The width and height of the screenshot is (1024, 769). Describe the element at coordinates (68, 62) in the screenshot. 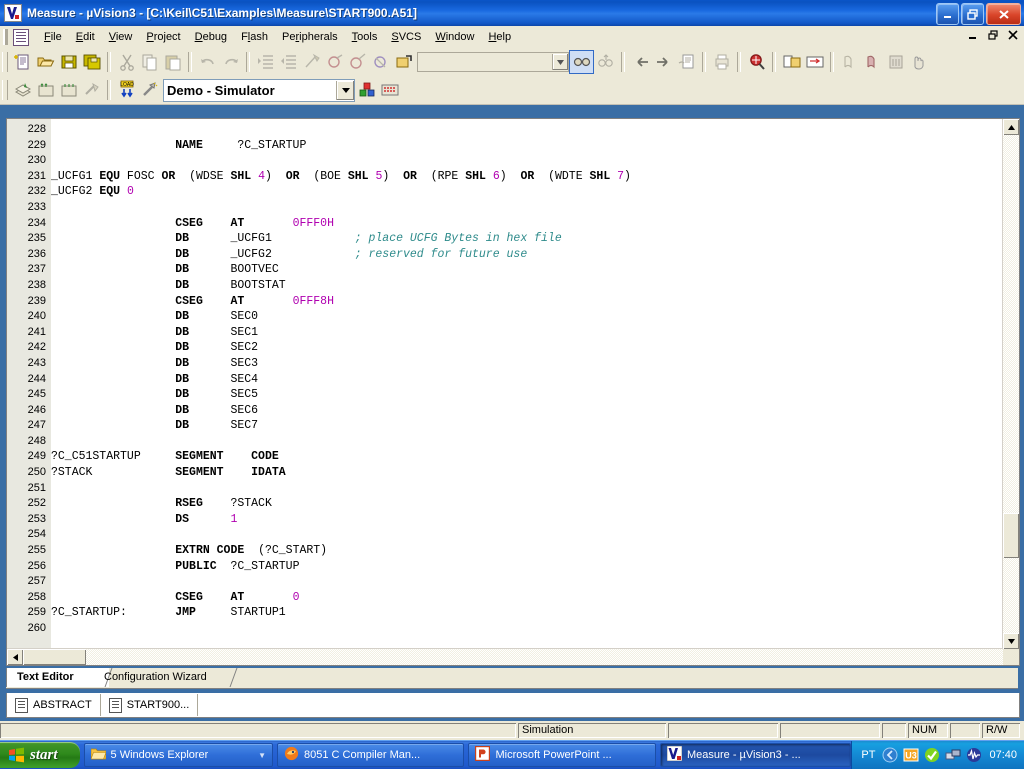

I see `save-file-icon` at that location.